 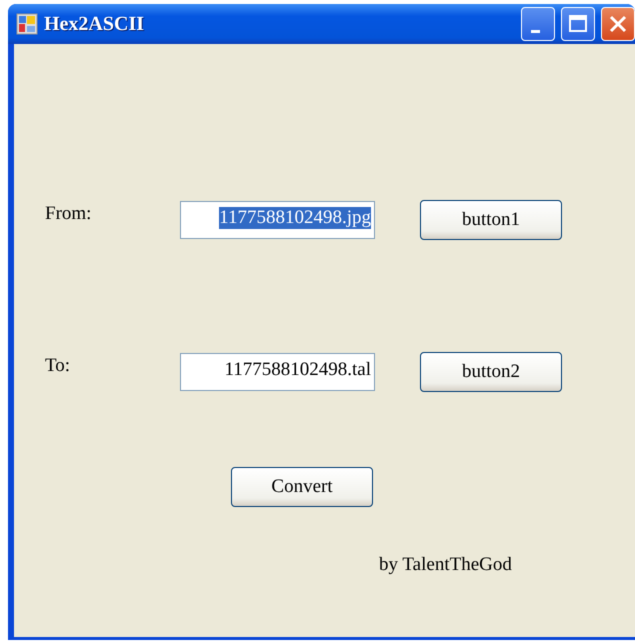 What do you see at coordinates (538, 24) in the screenshot?
I see `minimize-button` at bounding box center [538, 24].